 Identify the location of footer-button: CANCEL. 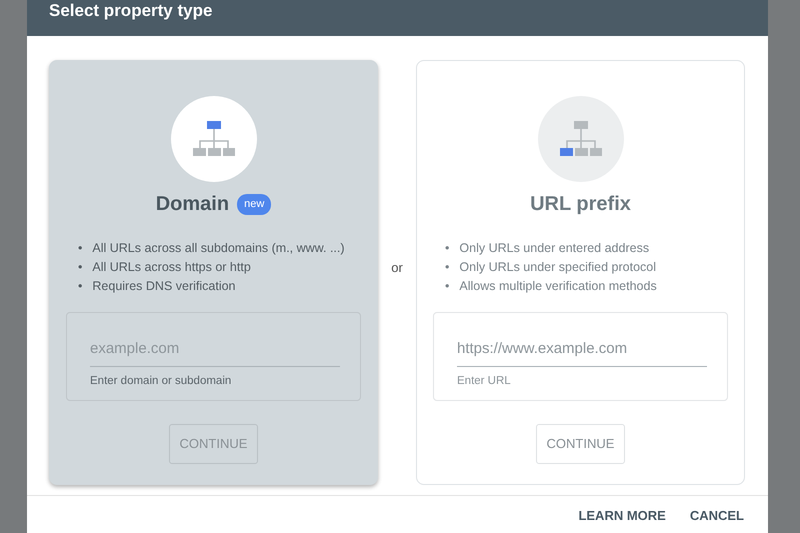
(717, 515).